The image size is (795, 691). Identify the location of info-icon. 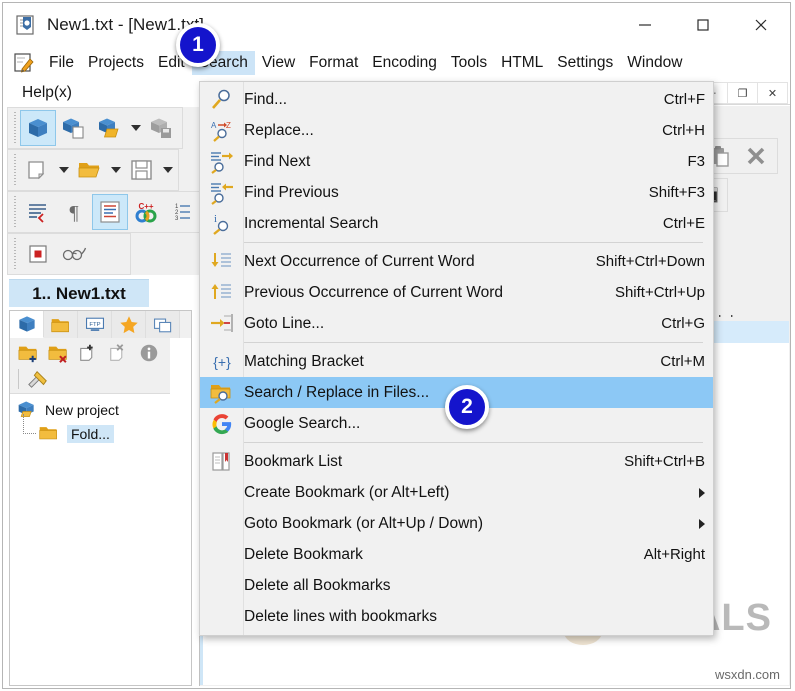
(149, 353).